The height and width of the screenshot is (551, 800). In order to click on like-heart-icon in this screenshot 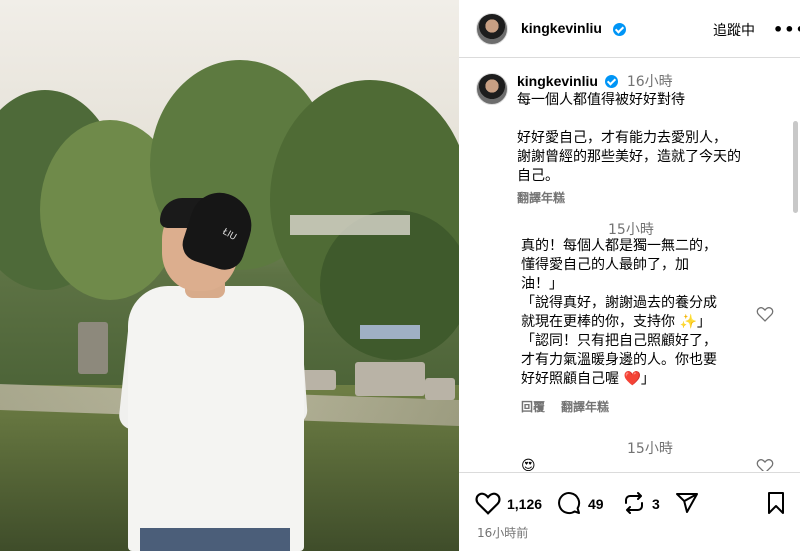, I will do `click(488, 503)`.